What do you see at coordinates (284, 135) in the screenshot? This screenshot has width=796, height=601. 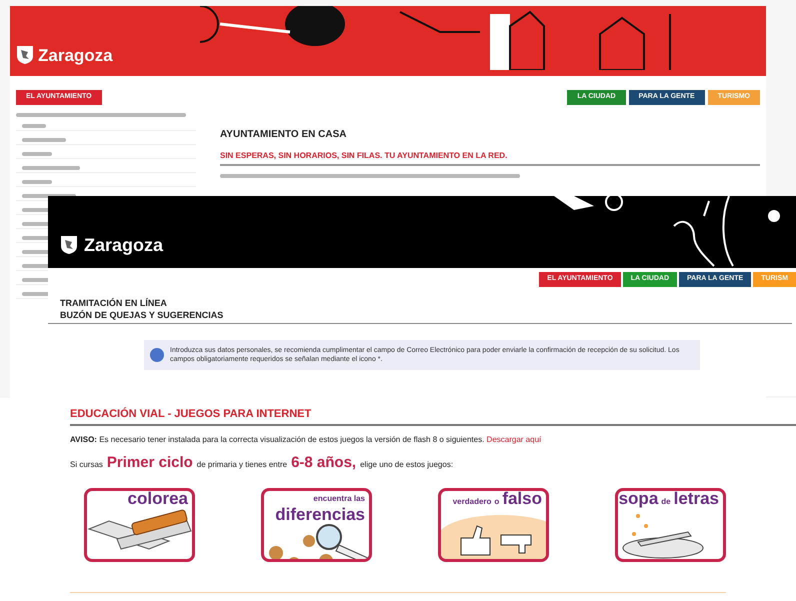 I see `page-title: AYUNTAMIENTO EN CASA` at bounding box center [284, 135].